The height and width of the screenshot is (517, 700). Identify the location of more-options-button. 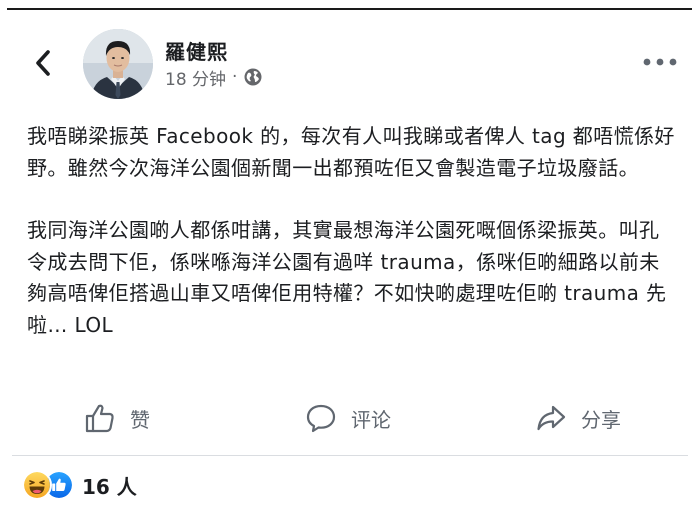
(660, 62).